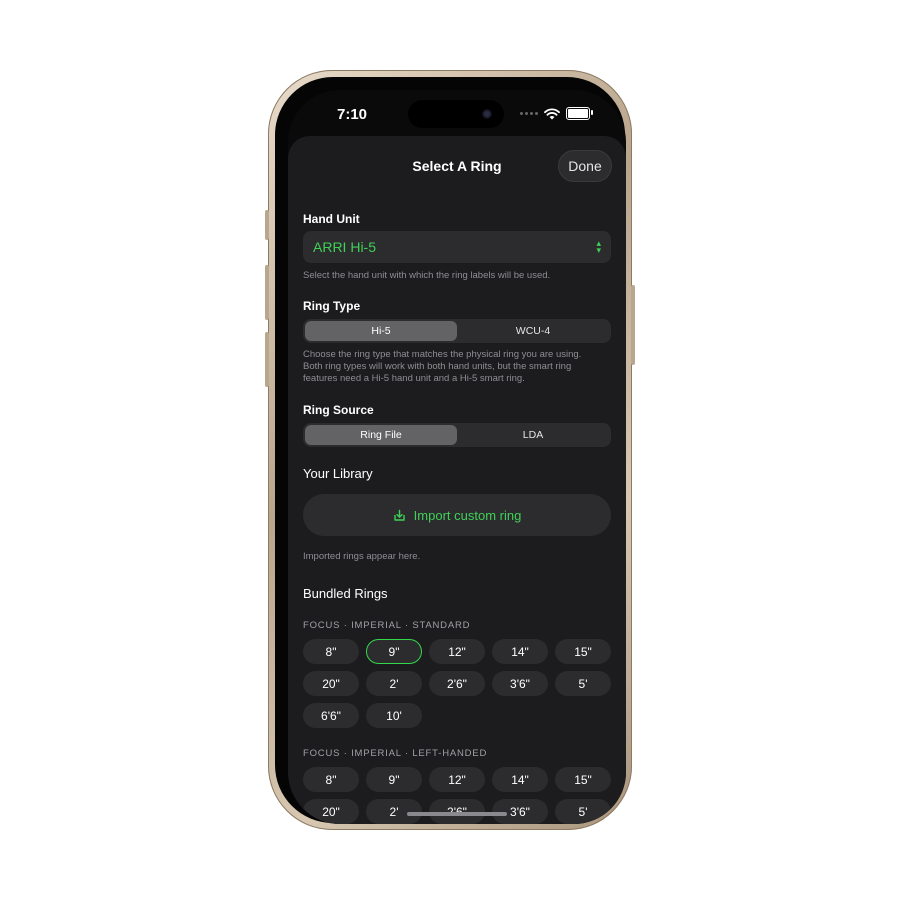  I want to click on cellular-signal-icon, so click(529, 113).